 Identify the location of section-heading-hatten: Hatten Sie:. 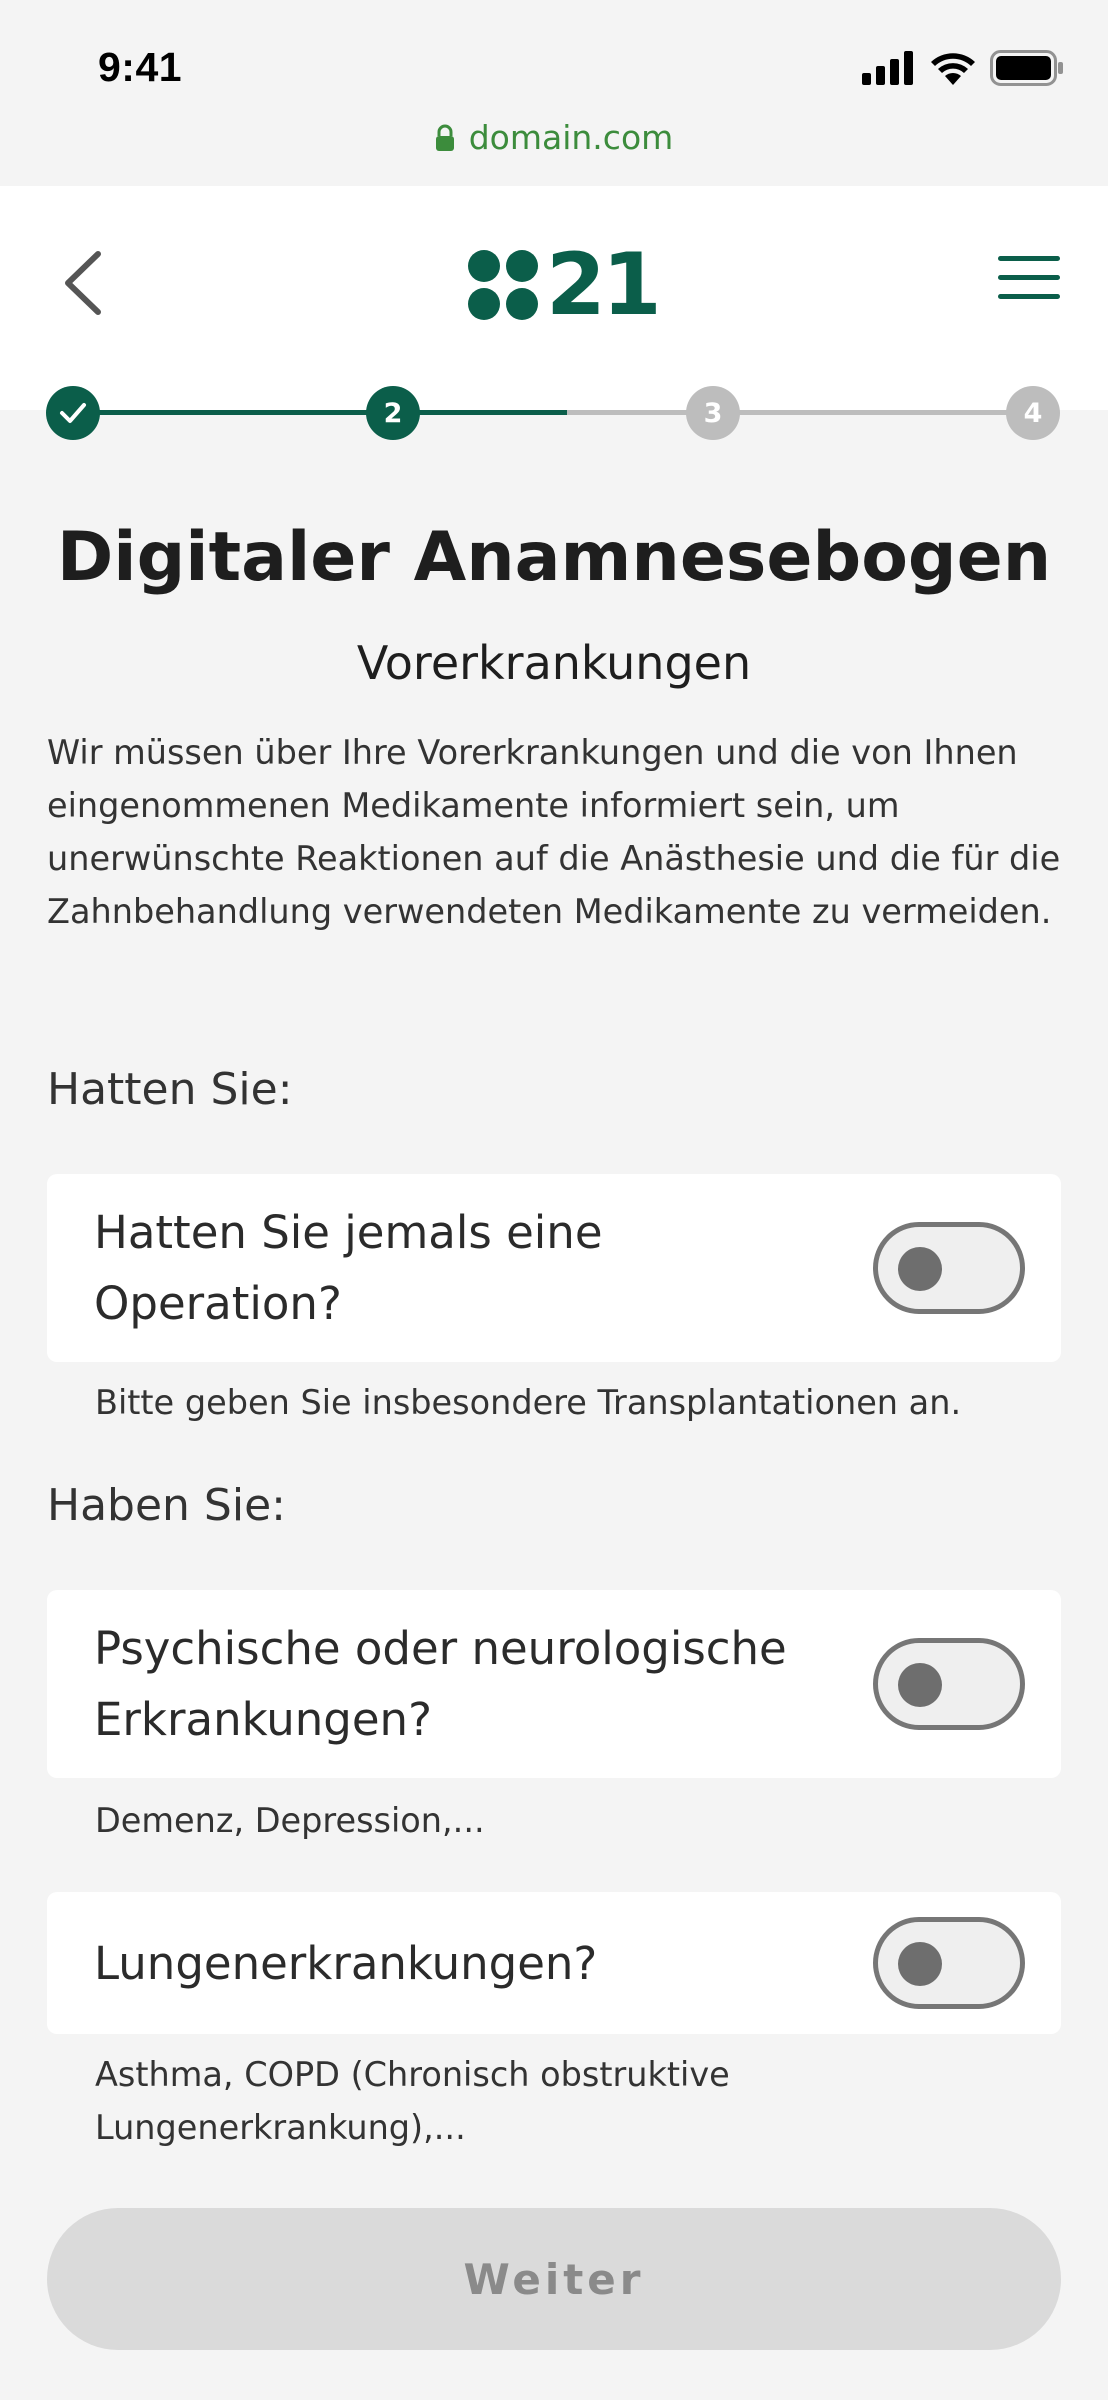
(170, 1089).